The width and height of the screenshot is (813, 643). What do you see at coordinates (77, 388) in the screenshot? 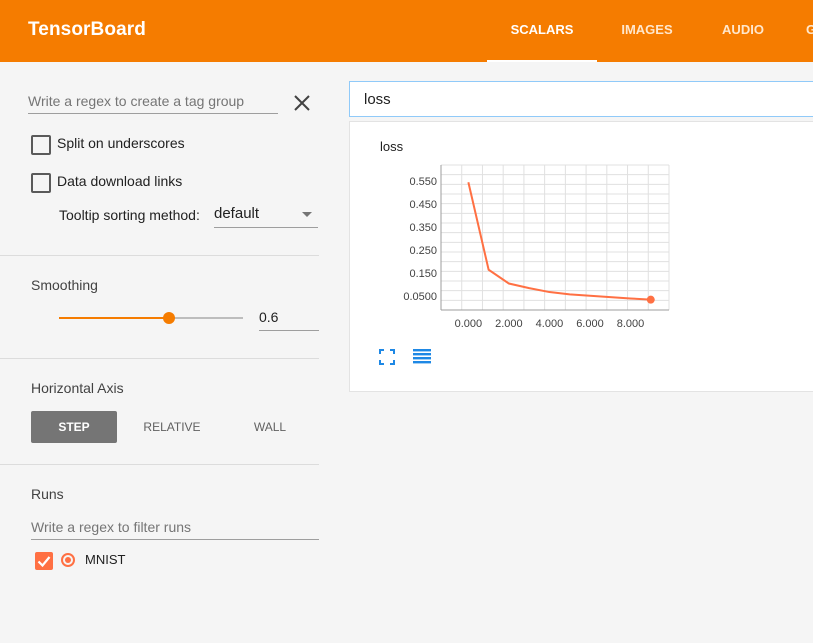
I see `horizontal-axis-title: Horizontal Axis` at bounding box center [77, 388].